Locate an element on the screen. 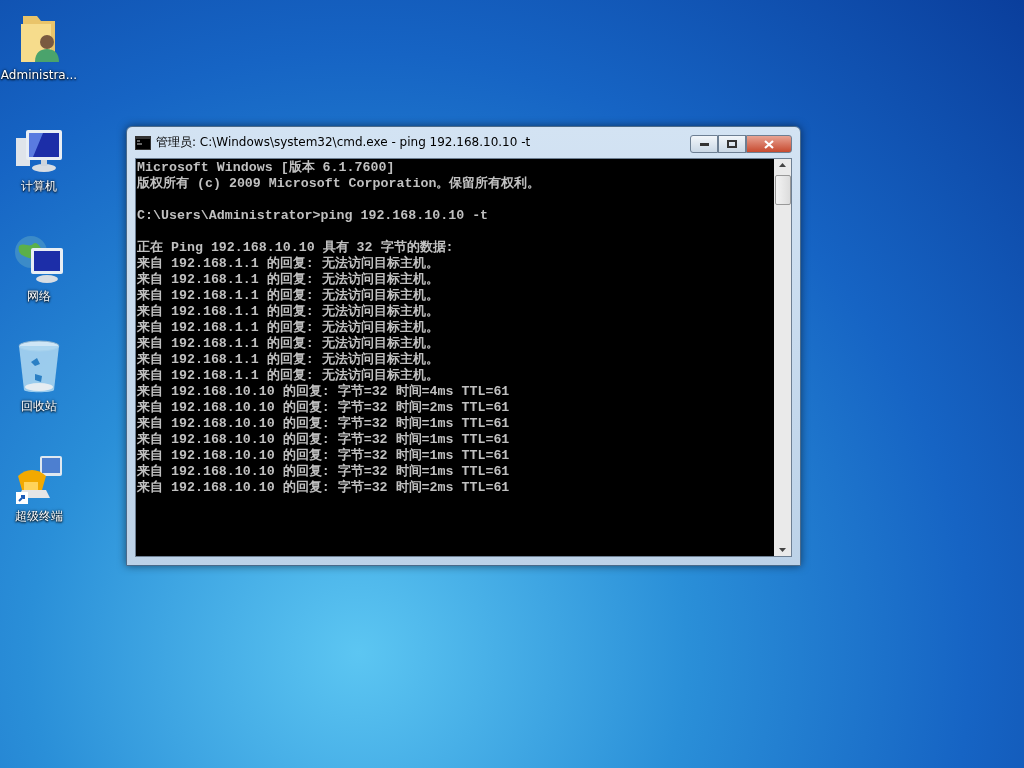 This screenshot has height=768, width=1024. console-line: 版权所有 (c) 2009 Microsoft Corporation。保留所有权利。 is located at coordinates (339, 184).